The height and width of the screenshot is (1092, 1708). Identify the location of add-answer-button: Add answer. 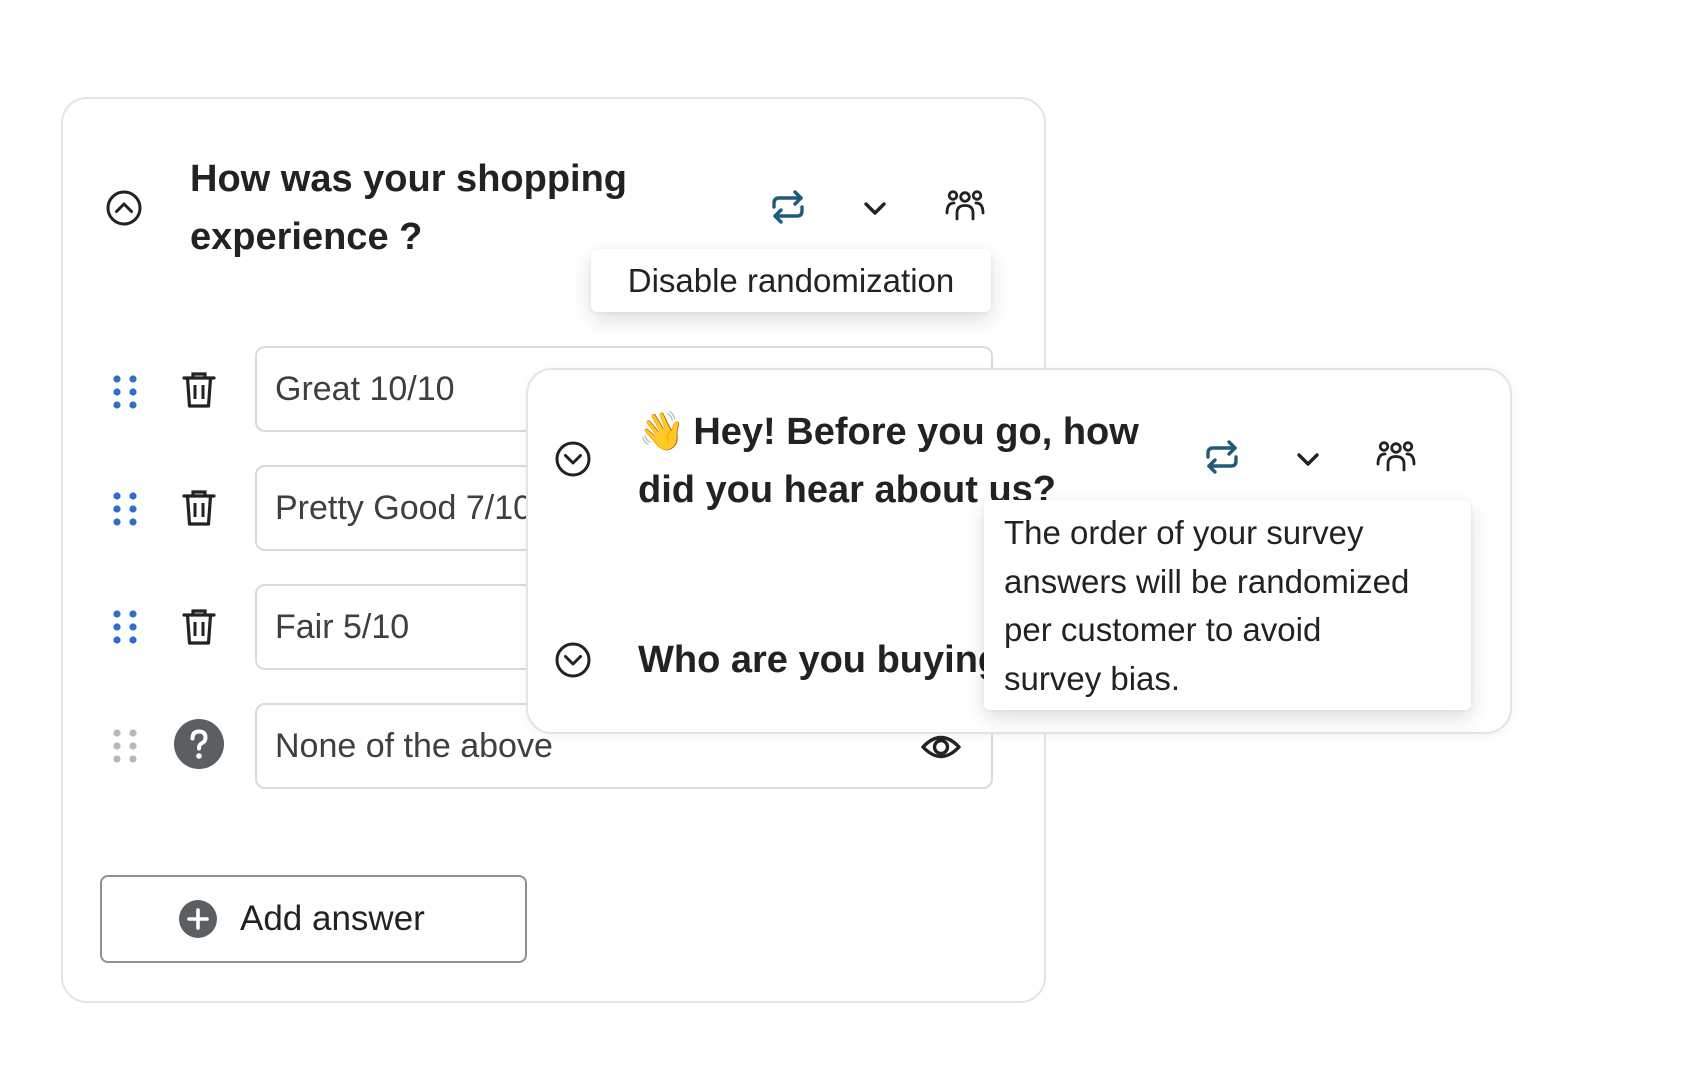
(313, 919).